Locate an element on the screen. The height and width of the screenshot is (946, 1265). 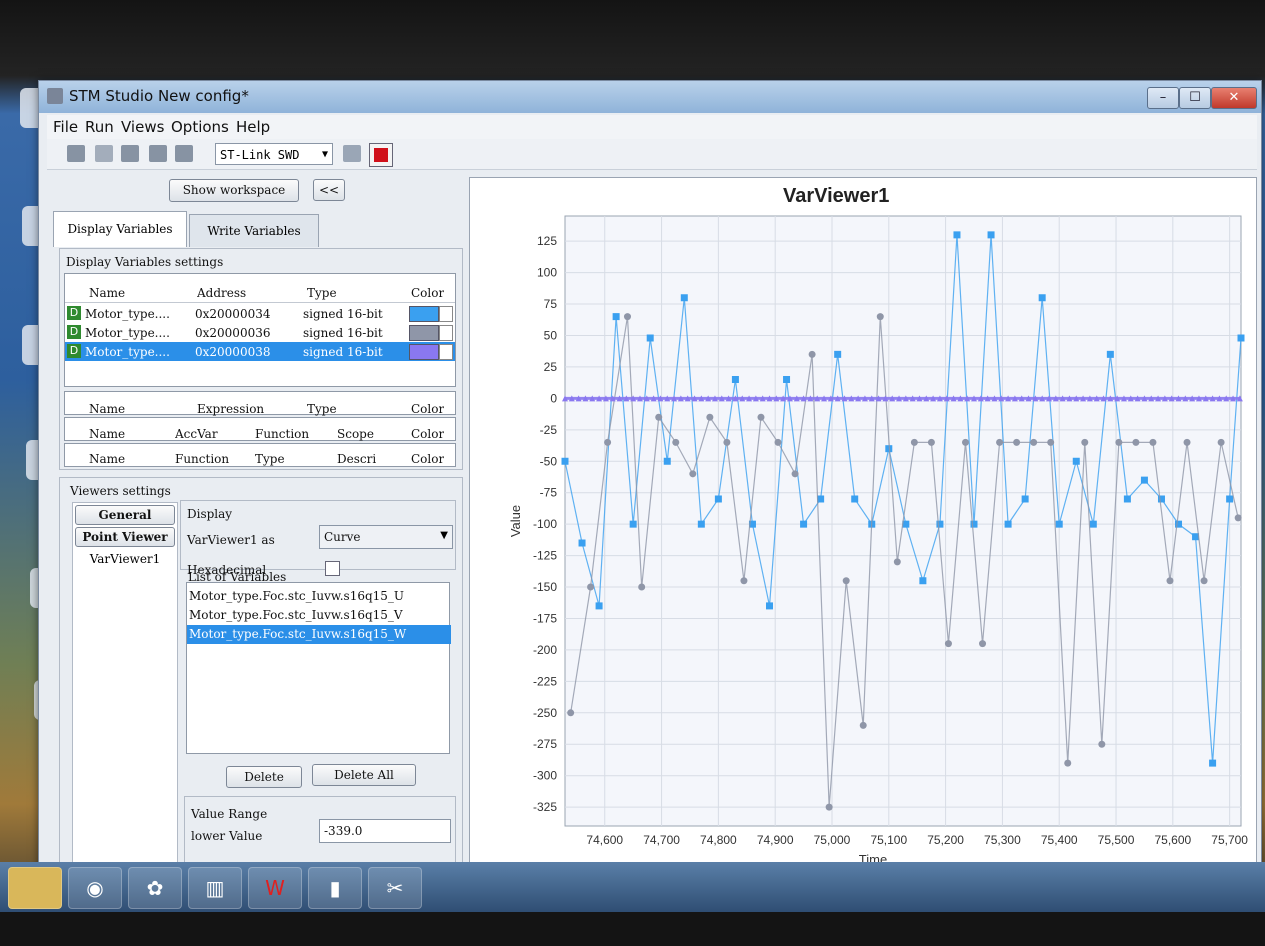
connection-select: ST-Link SWD ▼ is located at coordinates (274, 154).